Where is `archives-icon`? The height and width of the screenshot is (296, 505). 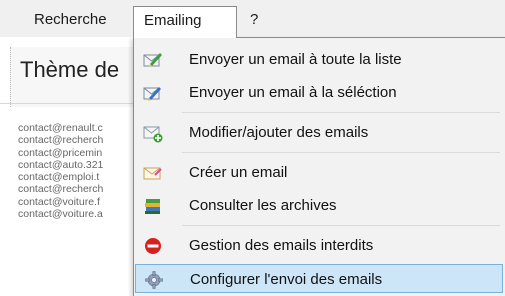 archives-icon is located at coordinates (152, 206).